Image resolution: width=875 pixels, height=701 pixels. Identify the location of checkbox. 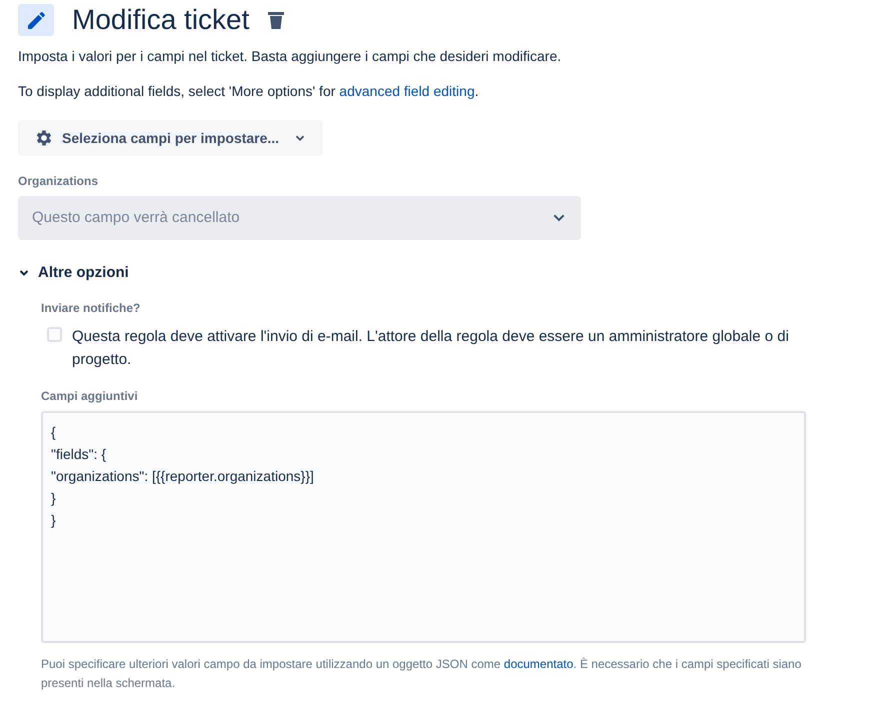
(54, 334).